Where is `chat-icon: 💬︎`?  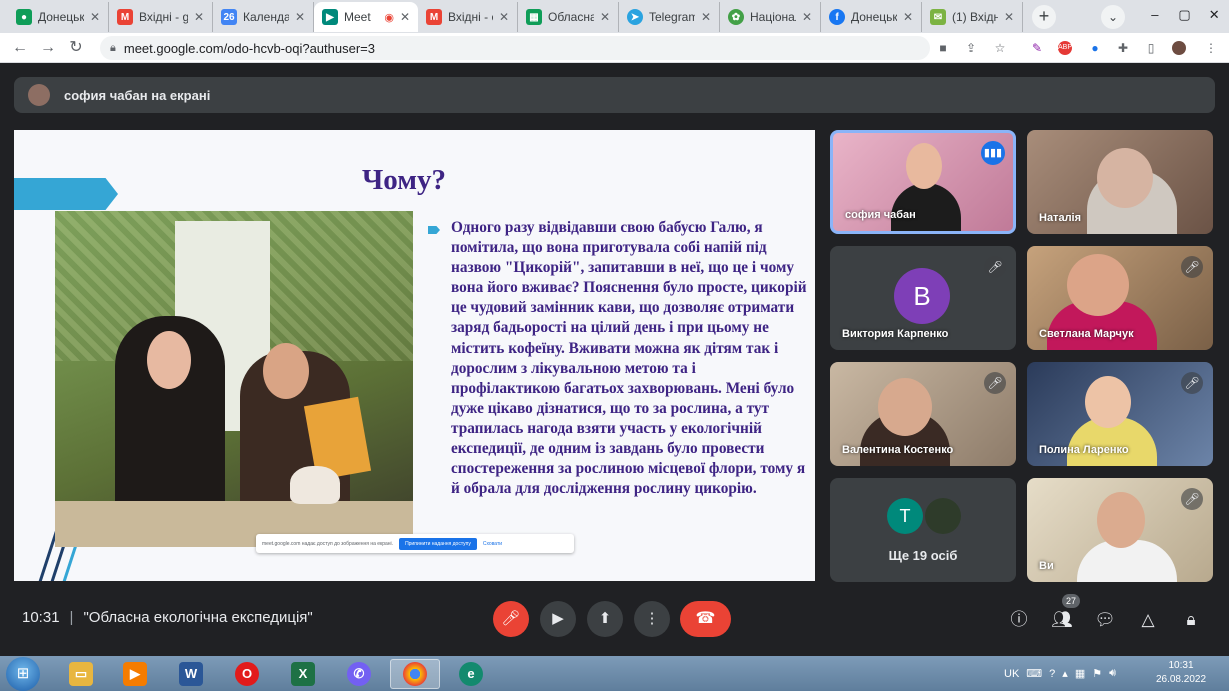 chat-icon: 💬︎ is located at coordinates (1105, 620).